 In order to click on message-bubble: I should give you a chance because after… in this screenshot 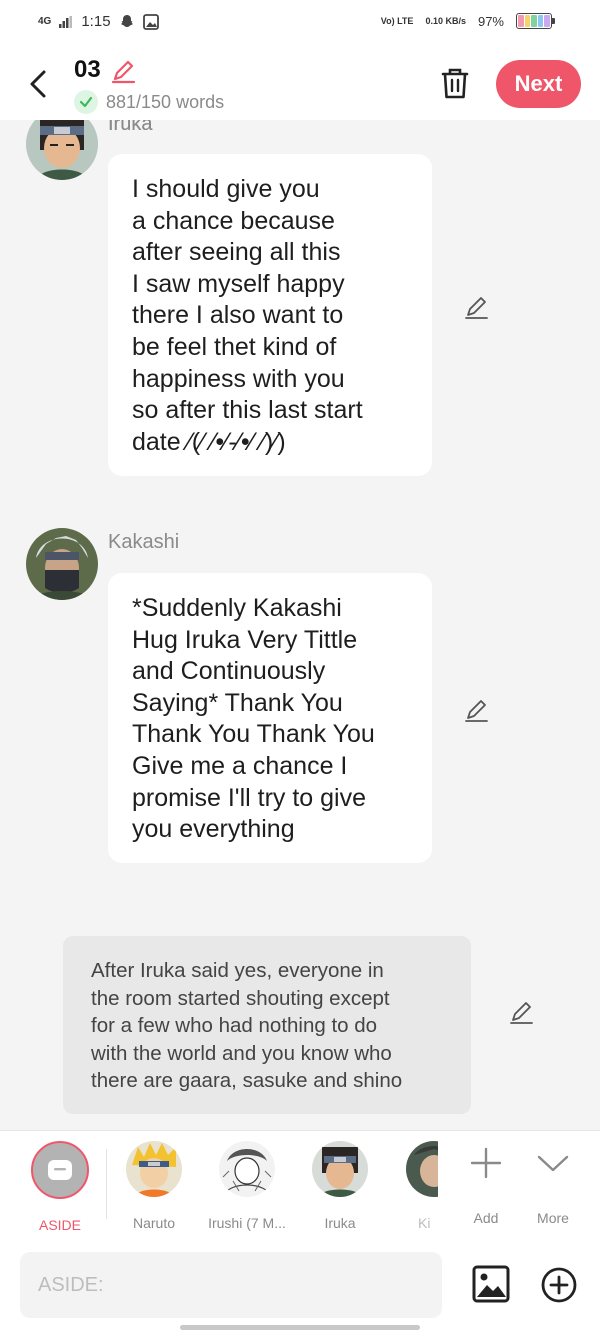, I will do `click(270, 315)`.